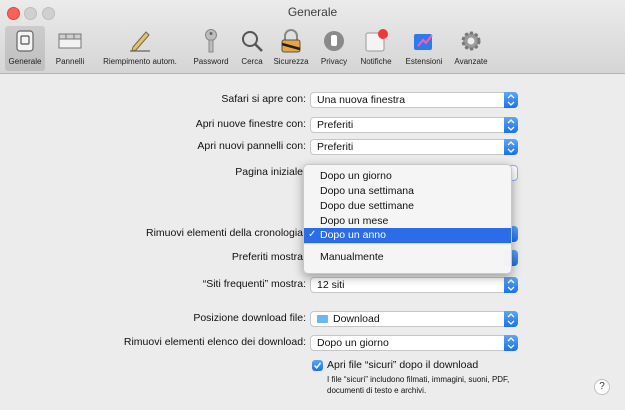  Describe the element at coordinates (252, 61) in the screenshot. I see `tab-label: Cerca` at that location.